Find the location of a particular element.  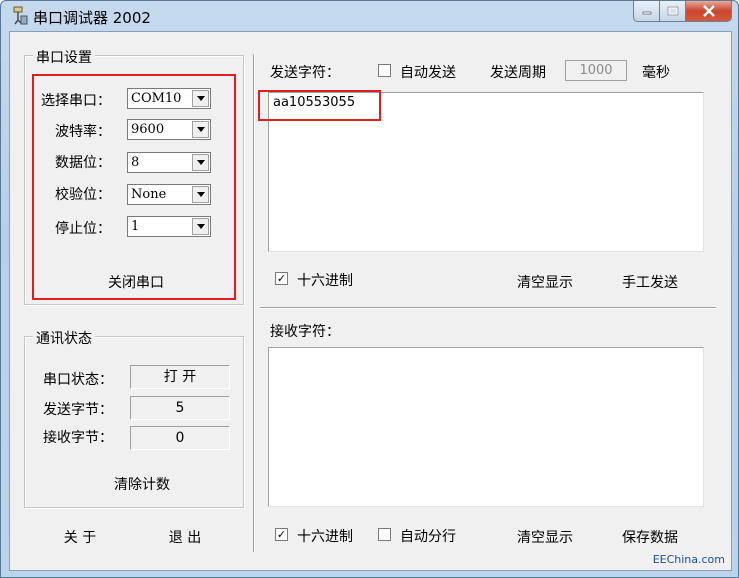

exit-button: 退 出 is located at coordinates (185, 537).